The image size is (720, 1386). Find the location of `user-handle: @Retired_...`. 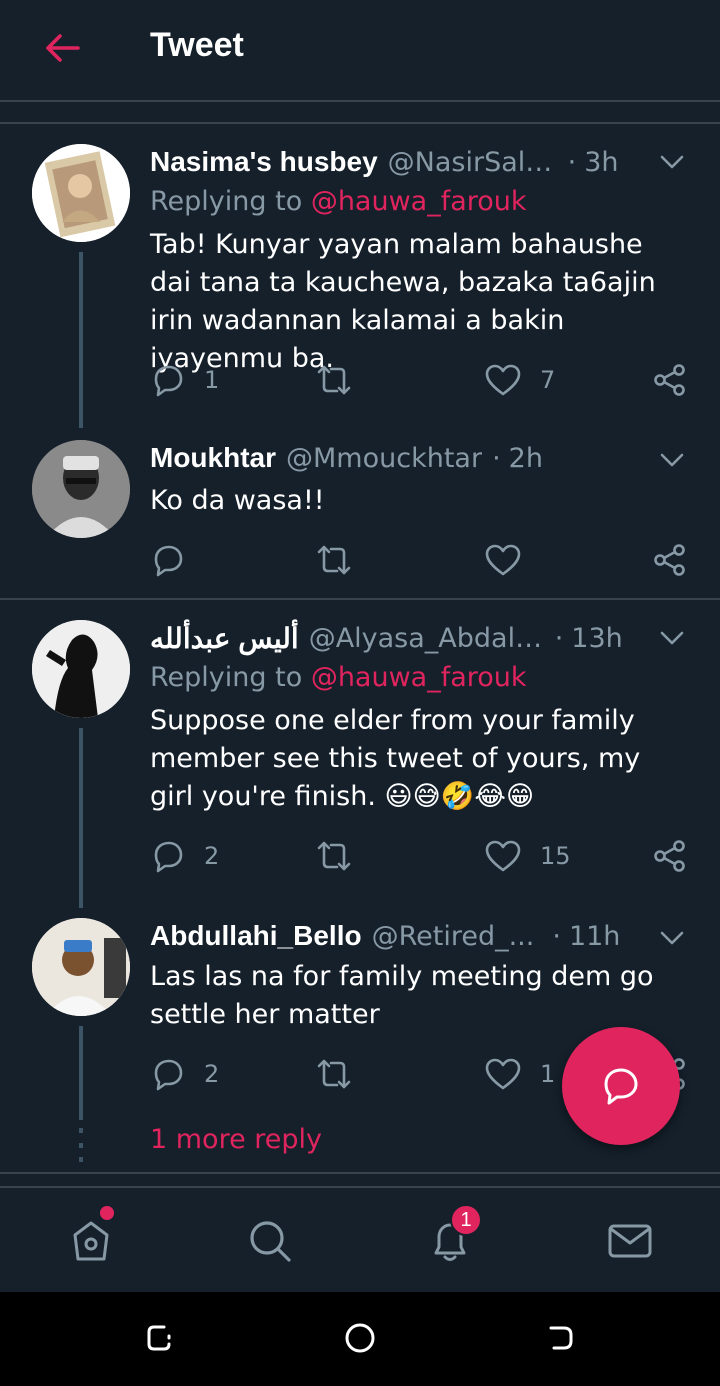

user-handle: @Retired_... is located at coordinates (453, 936).